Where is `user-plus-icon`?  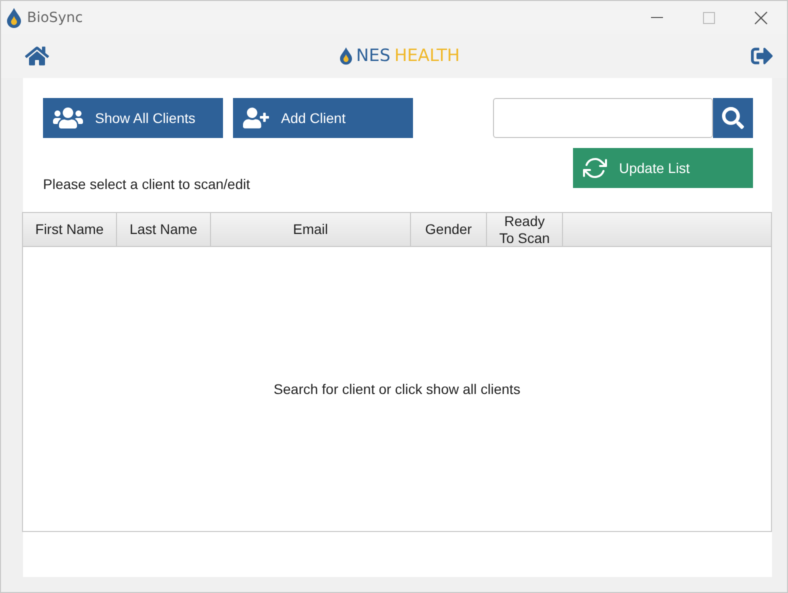 user-plus-icon is located at coordinates (256, 118).